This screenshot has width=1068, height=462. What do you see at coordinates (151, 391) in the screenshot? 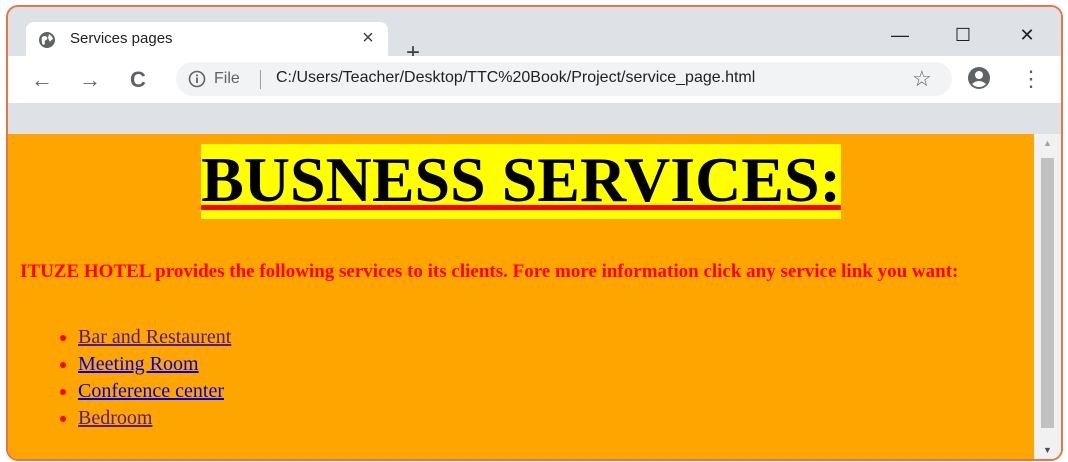
I see `conference-center-link: Conference center` at bounding box center [151, 391].